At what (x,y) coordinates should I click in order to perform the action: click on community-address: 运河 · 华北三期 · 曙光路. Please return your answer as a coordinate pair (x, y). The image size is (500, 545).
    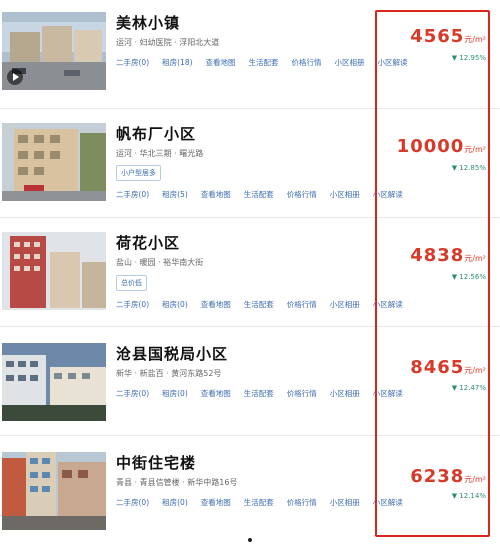
    Looking at the image, I should click on (160, 153).